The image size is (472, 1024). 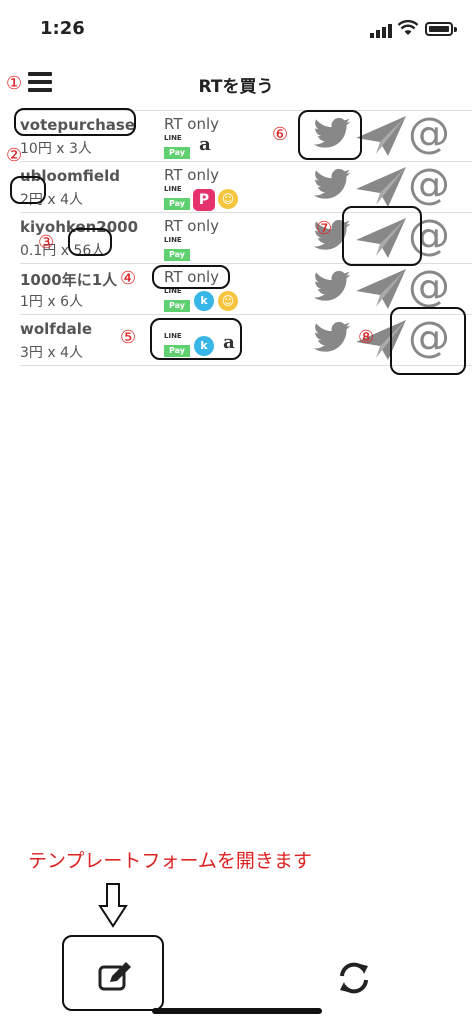 What do you see at coordinates (56, 329) in the screenshot?
I see `user-name: wolfdale` at bounding box center [56, 329].